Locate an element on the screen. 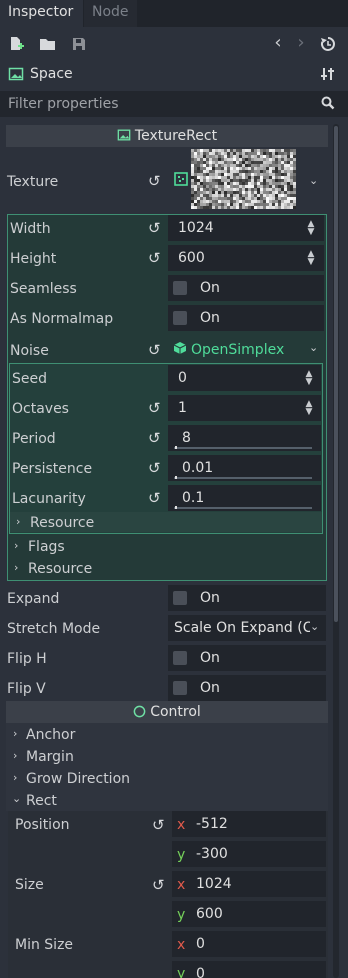  position-x-value: -512 is located at coordinates (212, 824).